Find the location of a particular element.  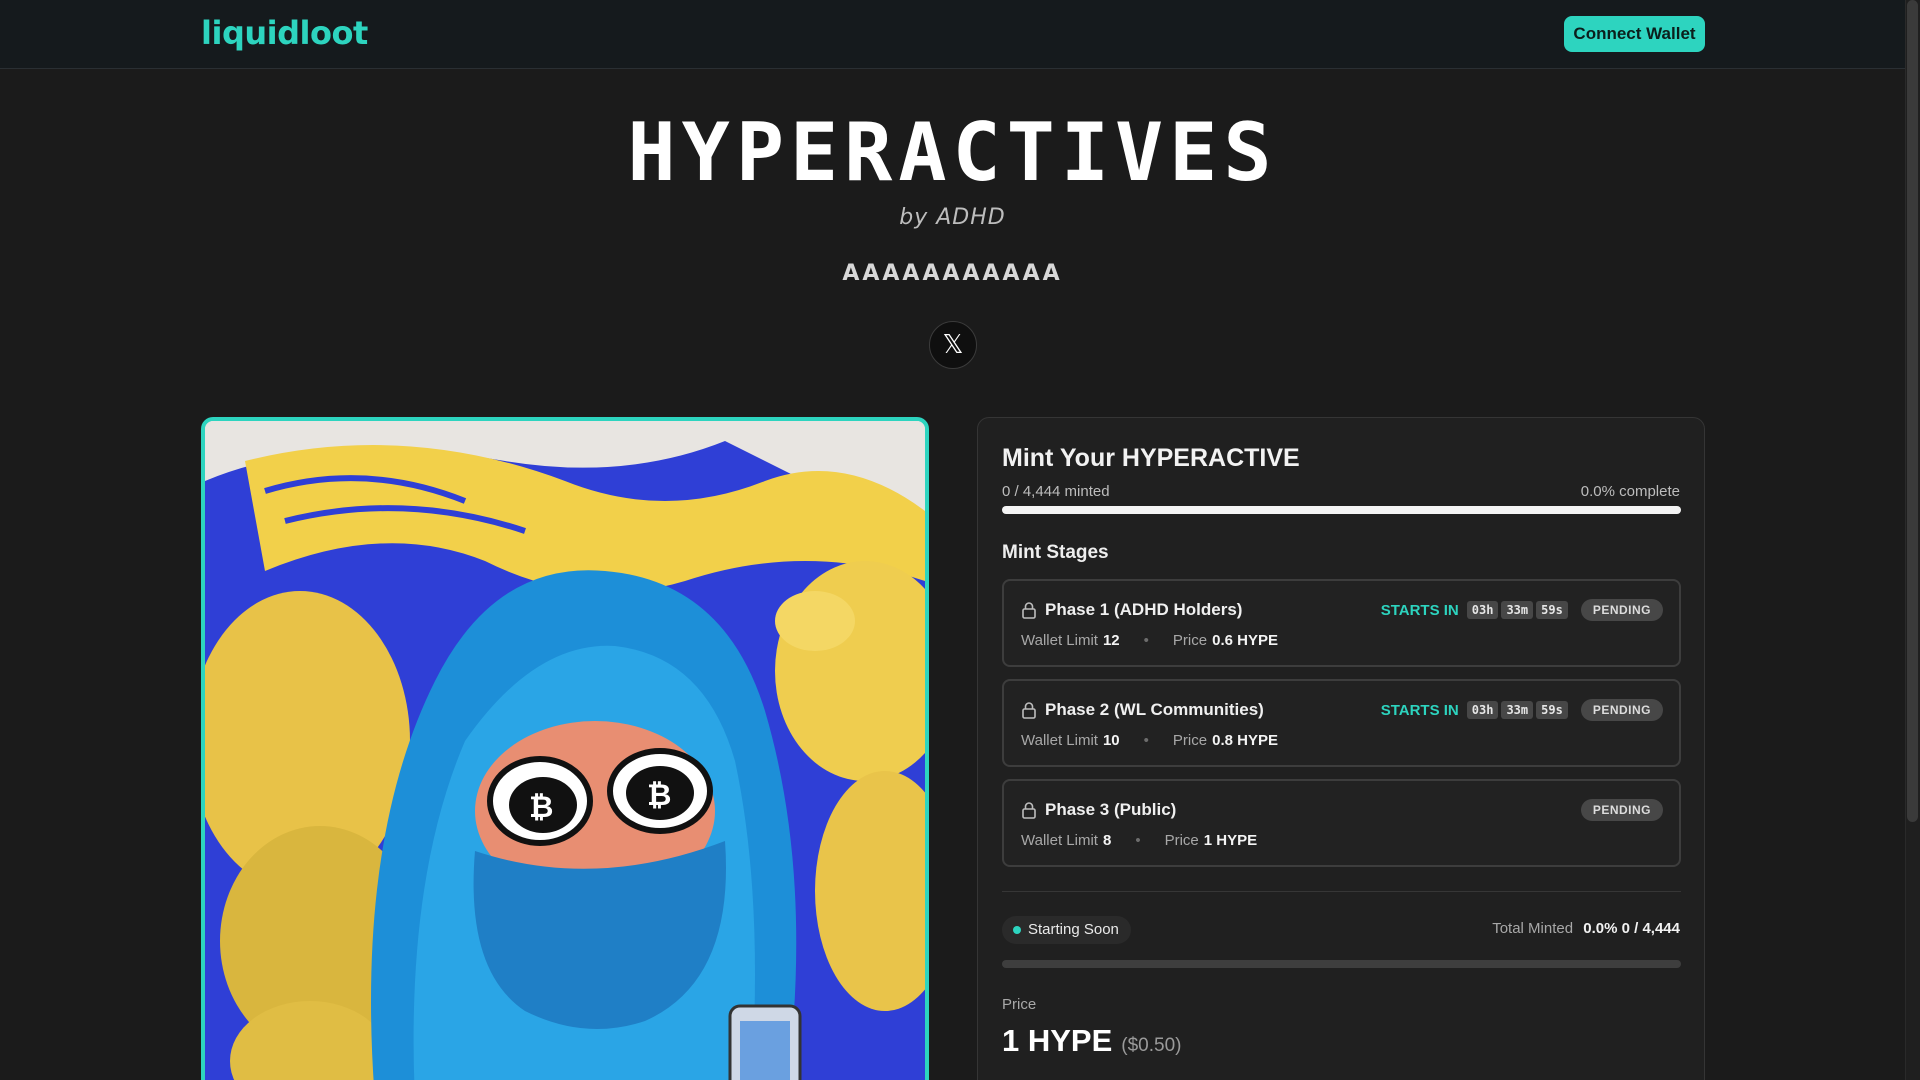

scrollbar-thumb is located at coordinates (1912, 411).